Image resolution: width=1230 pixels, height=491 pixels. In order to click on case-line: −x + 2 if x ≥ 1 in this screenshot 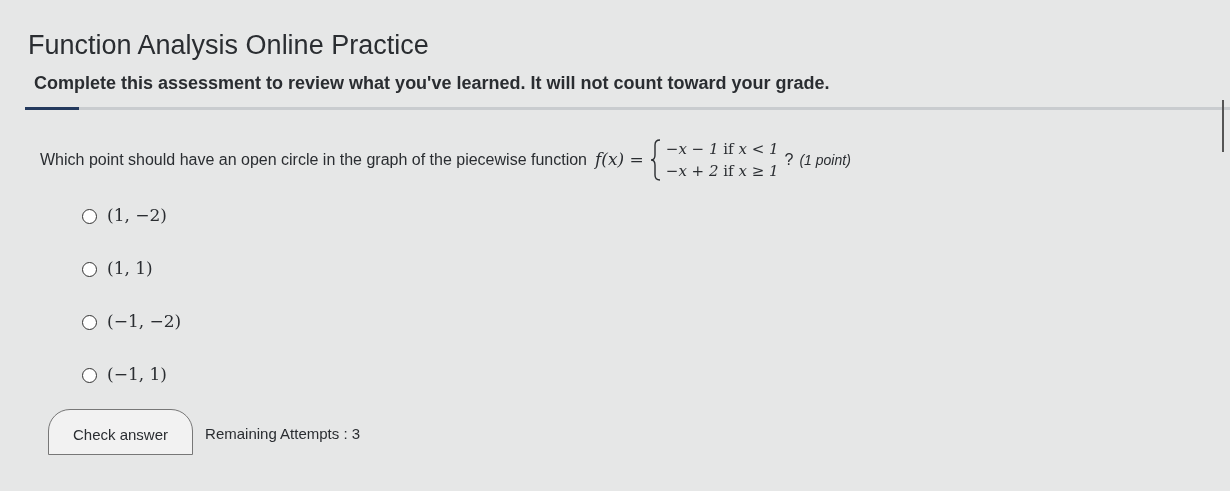, I will do `click(722, 171)`.